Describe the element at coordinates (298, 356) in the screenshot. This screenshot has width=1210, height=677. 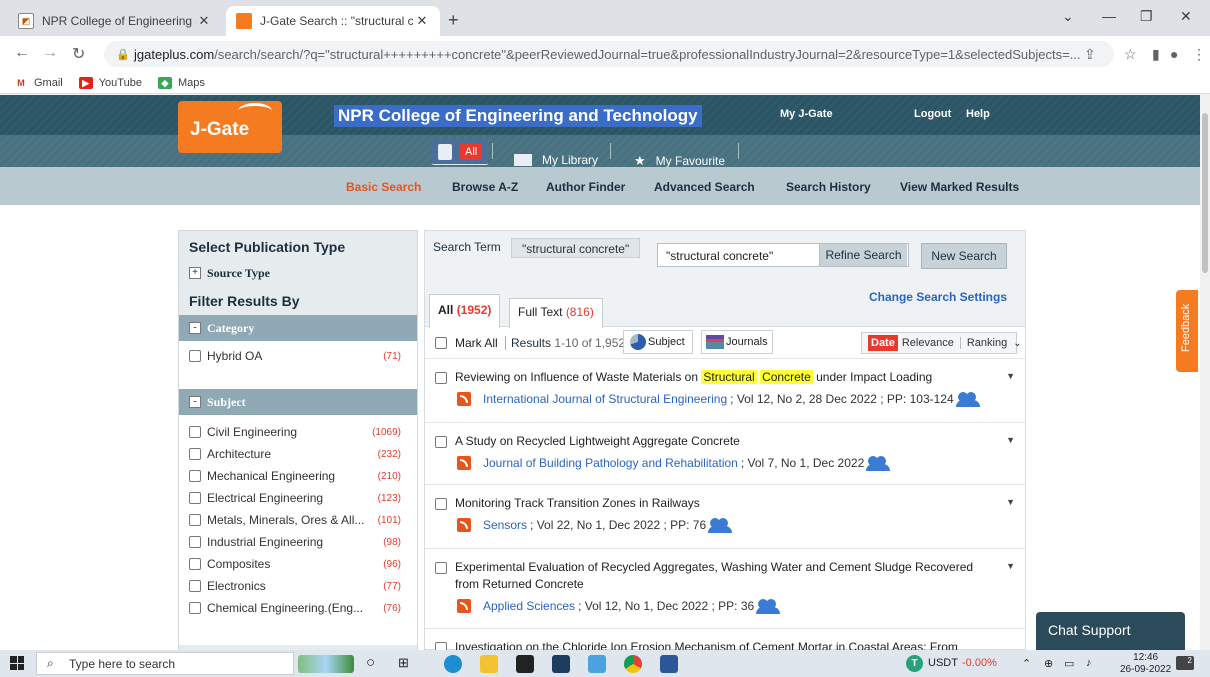
I see `category-item: Hybrid OA (71)` at that location.